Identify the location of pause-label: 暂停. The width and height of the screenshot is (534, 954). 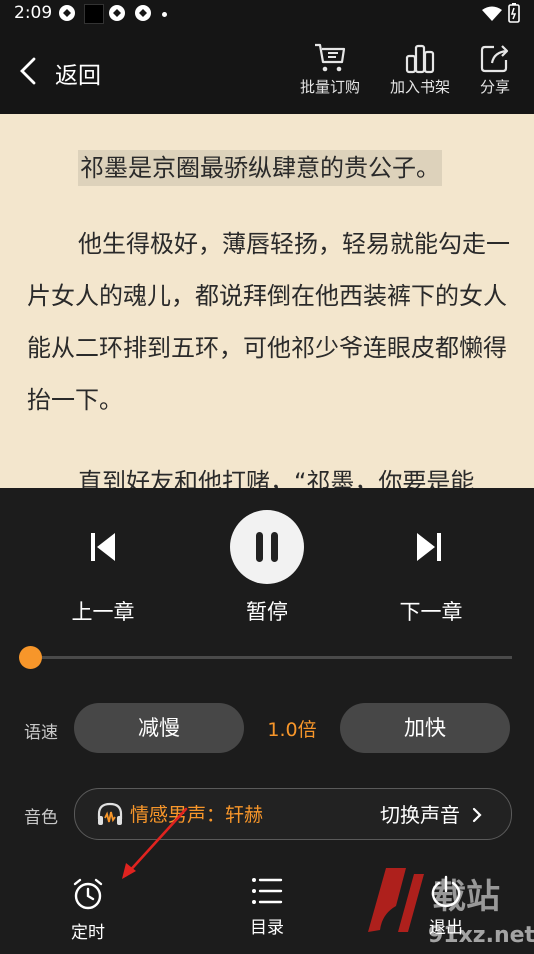
(267, 611).